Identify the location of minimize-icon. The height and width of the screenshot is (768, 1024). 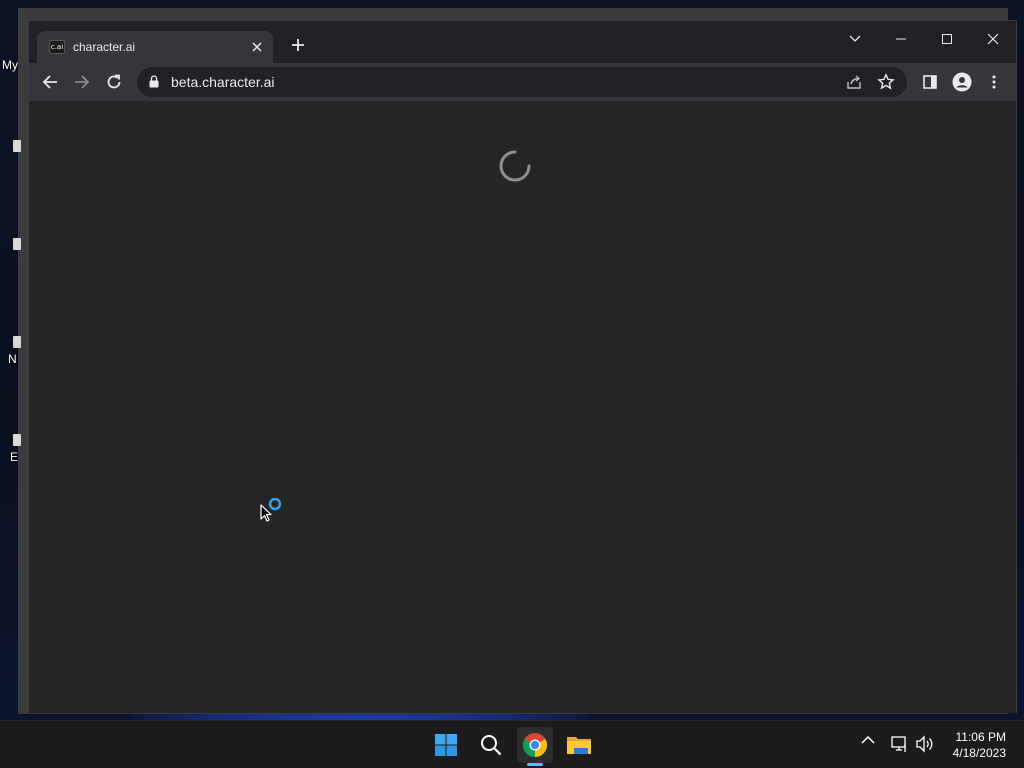
(901, 39).